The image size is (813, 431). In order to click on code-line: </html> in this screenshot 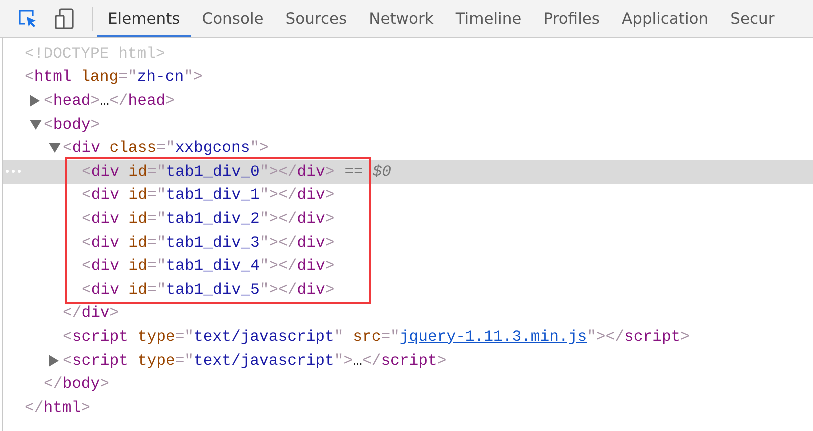, I will do `click(58, 407)`.